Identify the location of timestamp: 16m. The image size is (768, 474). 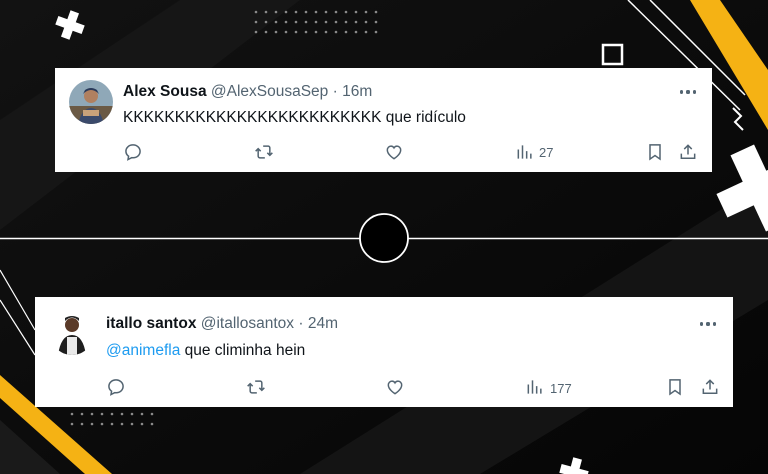
(357, 91).